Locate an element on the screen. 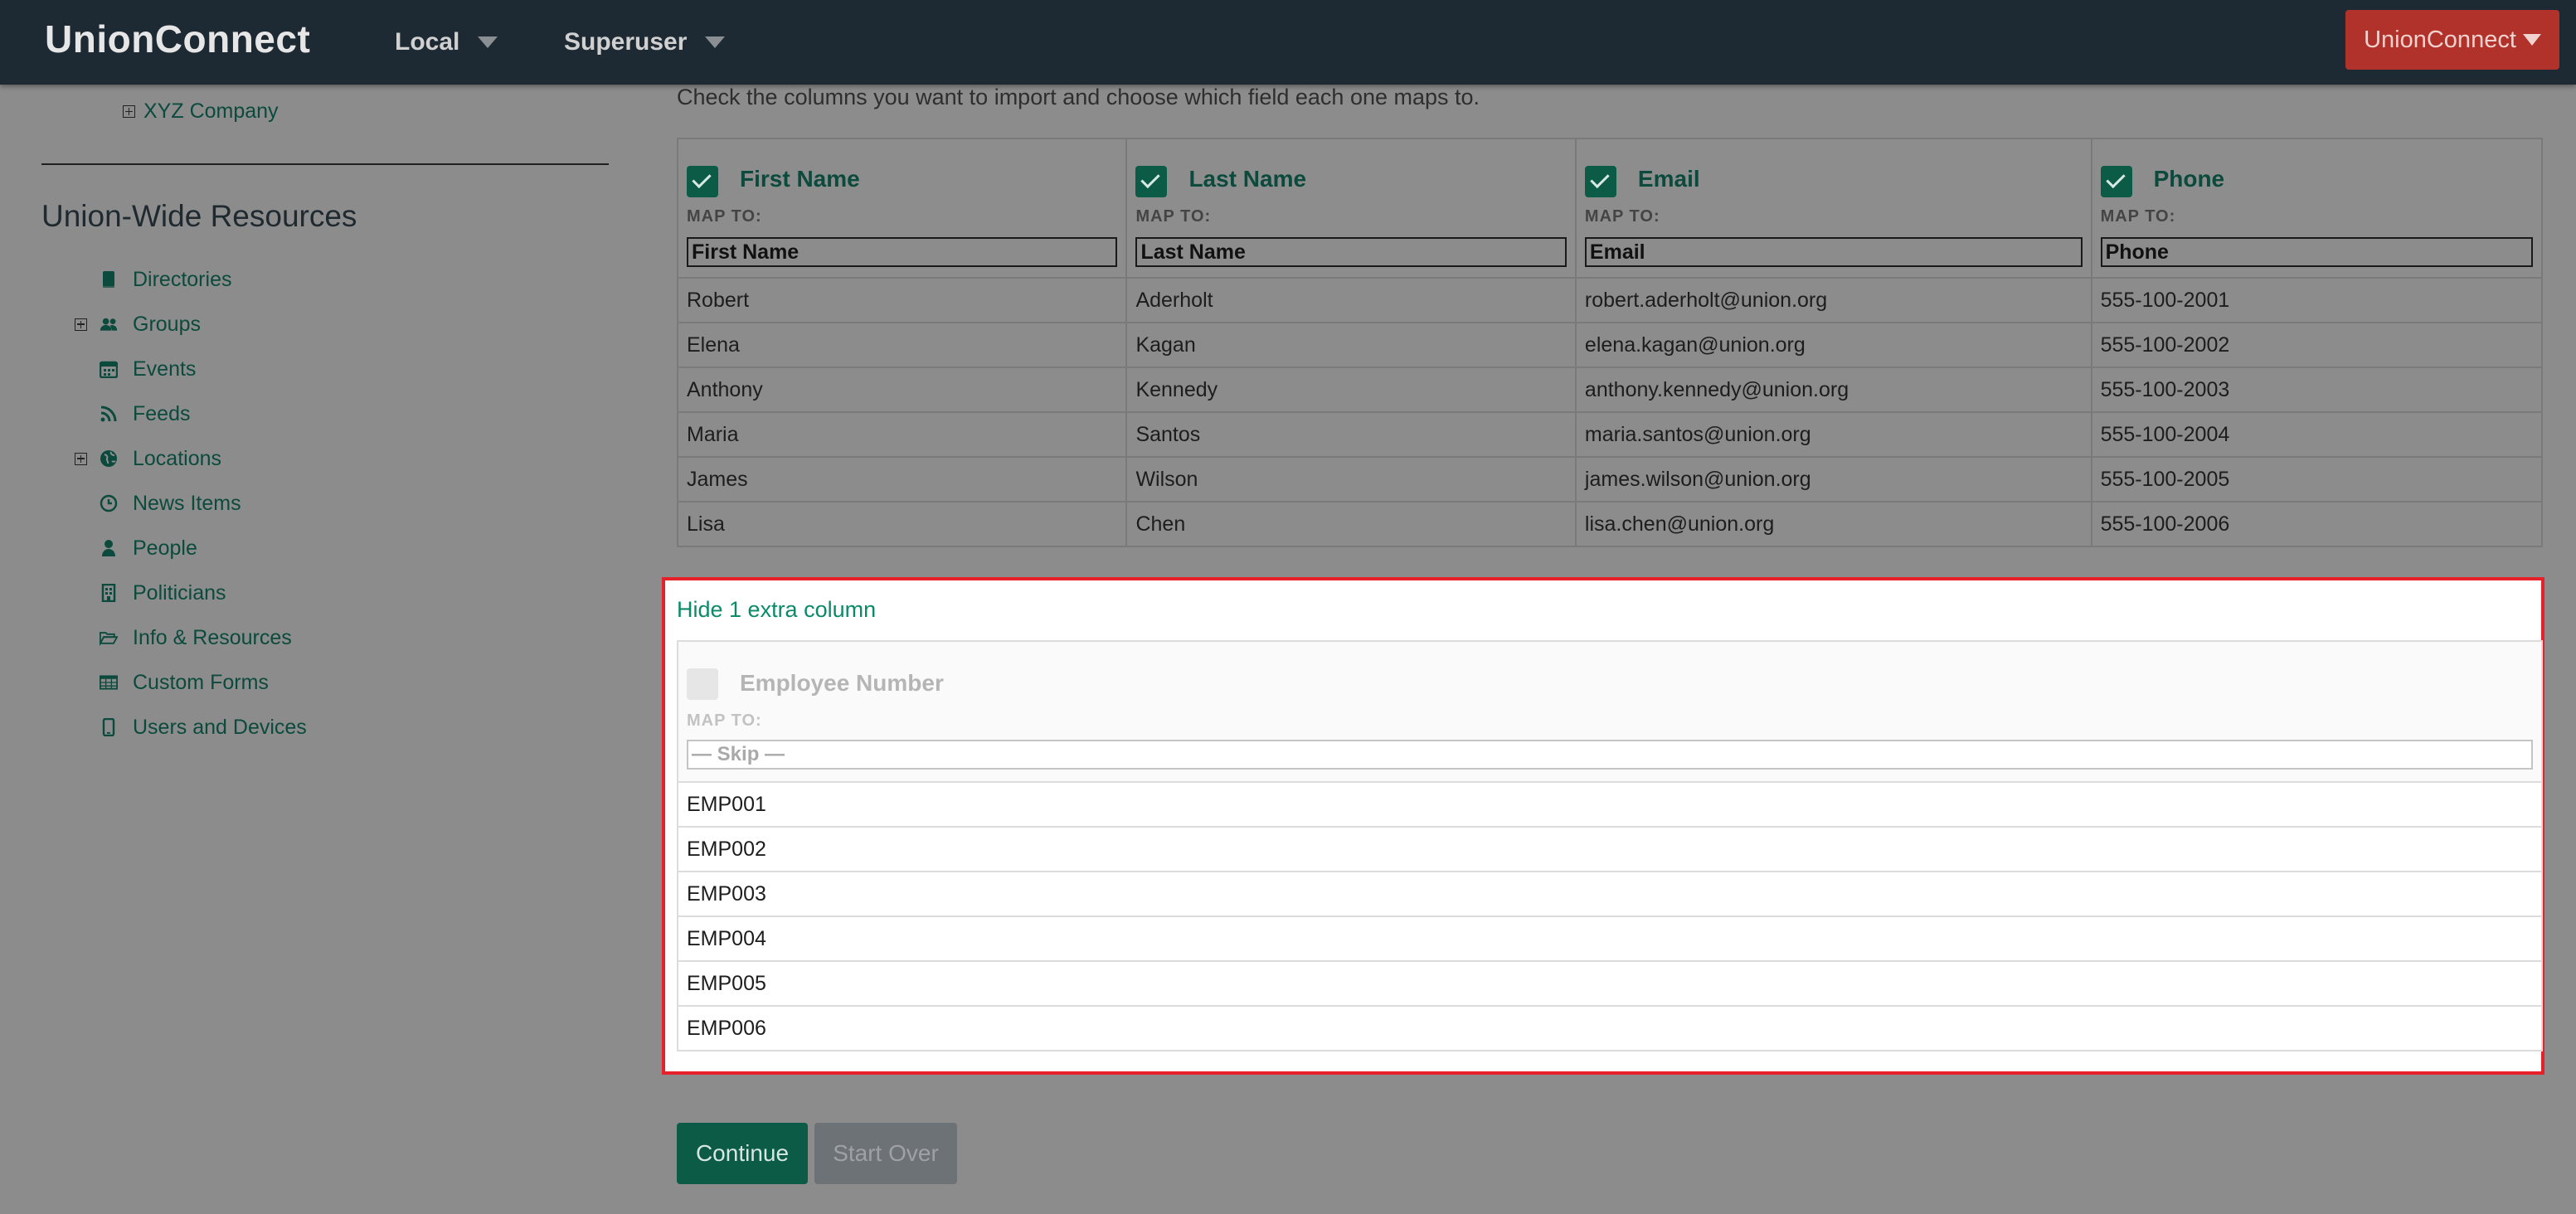  table-cell: EMP005 is located at coordinates (1610, 983).